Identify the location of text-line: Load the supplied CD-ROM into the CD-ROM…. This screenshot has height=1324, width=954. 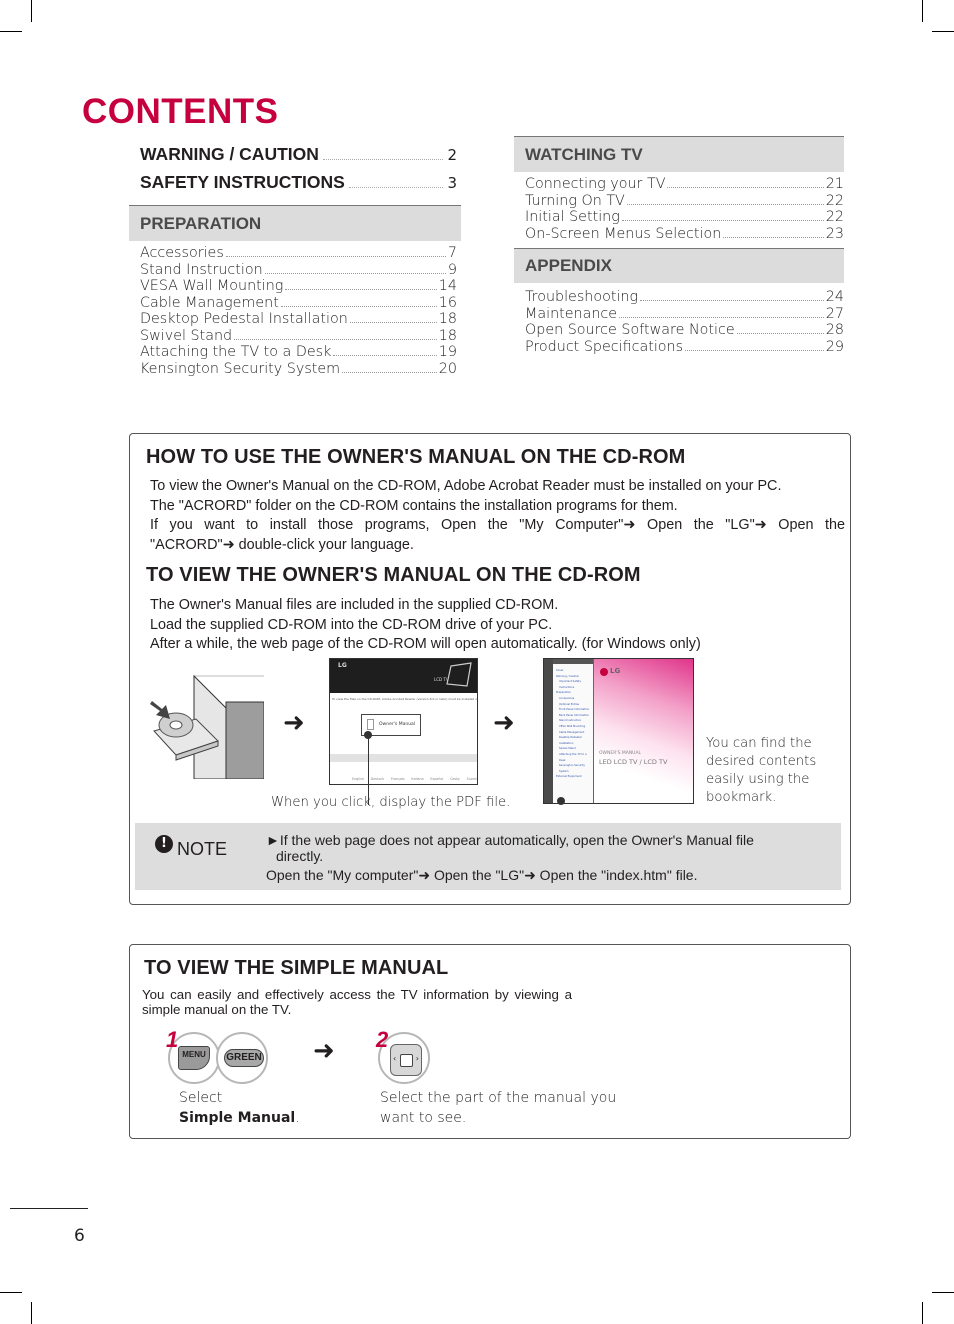
(351, 624).